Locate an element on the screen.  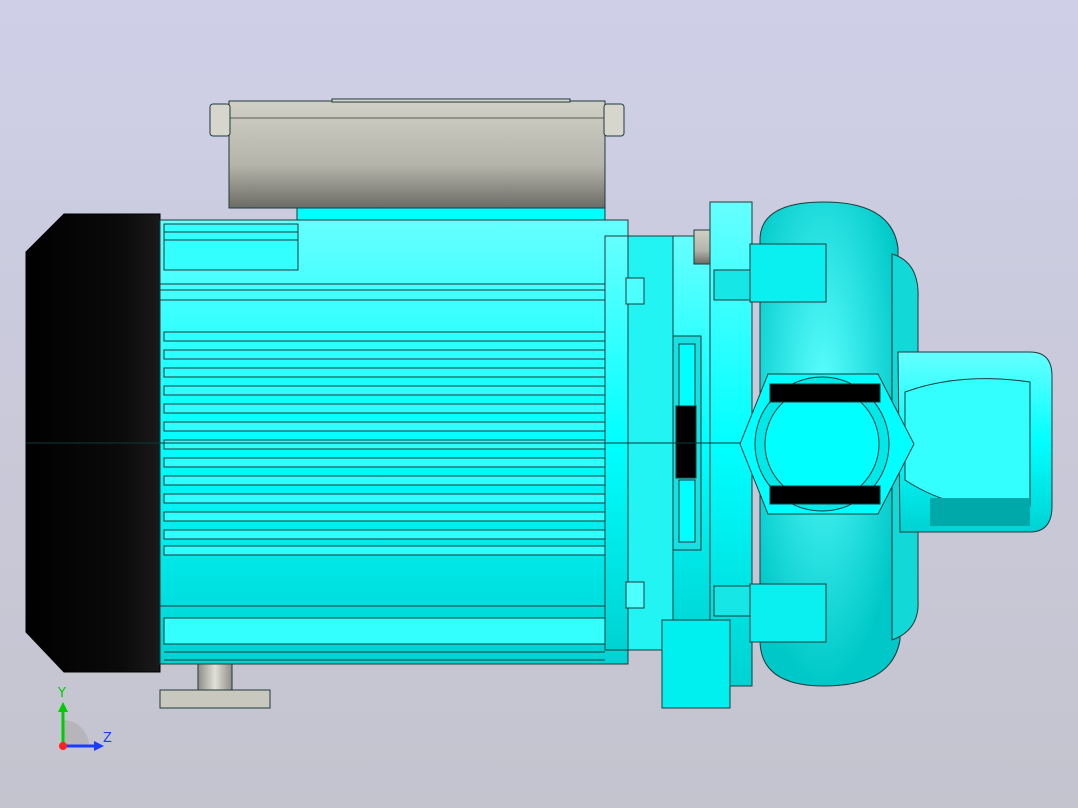
y-axis-label: Y is located at coordinates (62, 693).